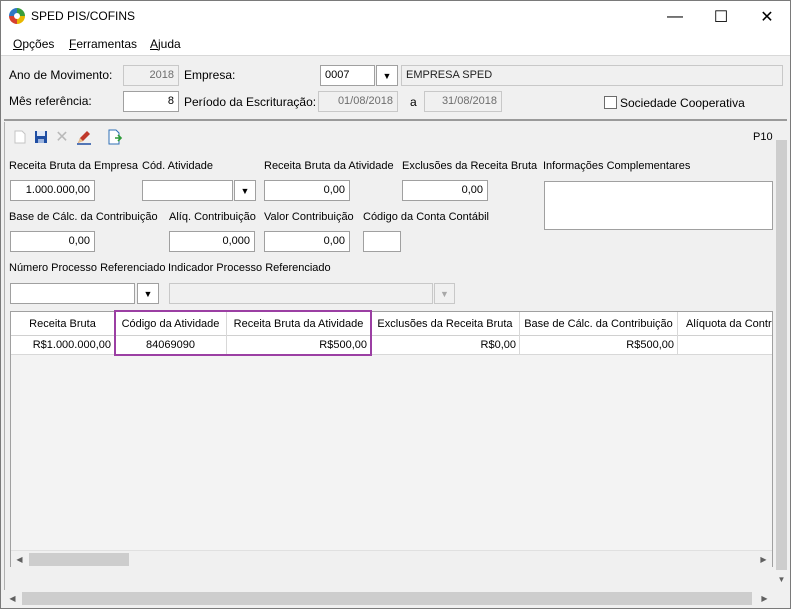  Describe the element at coordinates (115, 137) in the screenshot. I see `export-document-icon` at that location.